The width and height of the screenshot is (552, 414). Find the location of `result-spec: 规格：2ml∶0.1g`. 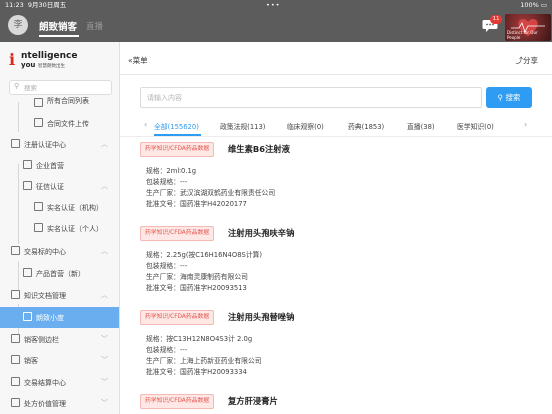

result-spec: 规格：2ml∶0.1g is located at coordinates (171, 171).